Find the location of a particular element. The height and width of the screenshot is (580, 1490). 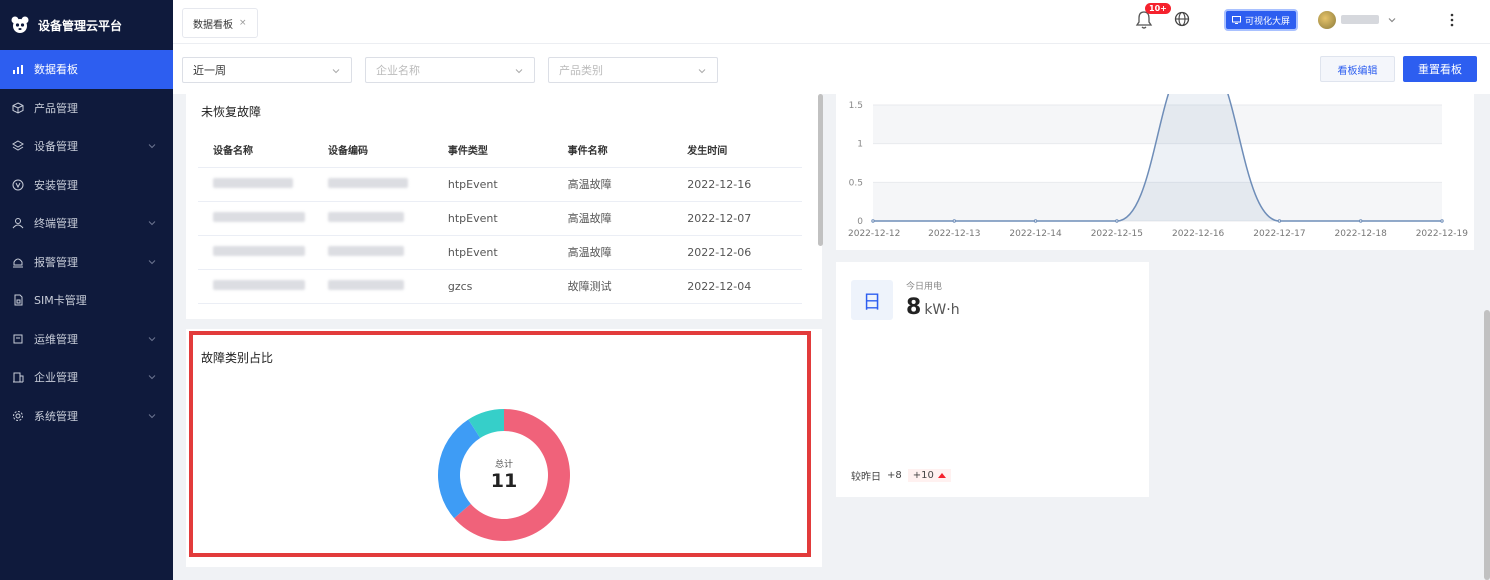

table-row: htpEvent 高温故障 2022-12-16 is located at coordinates (500, 184).